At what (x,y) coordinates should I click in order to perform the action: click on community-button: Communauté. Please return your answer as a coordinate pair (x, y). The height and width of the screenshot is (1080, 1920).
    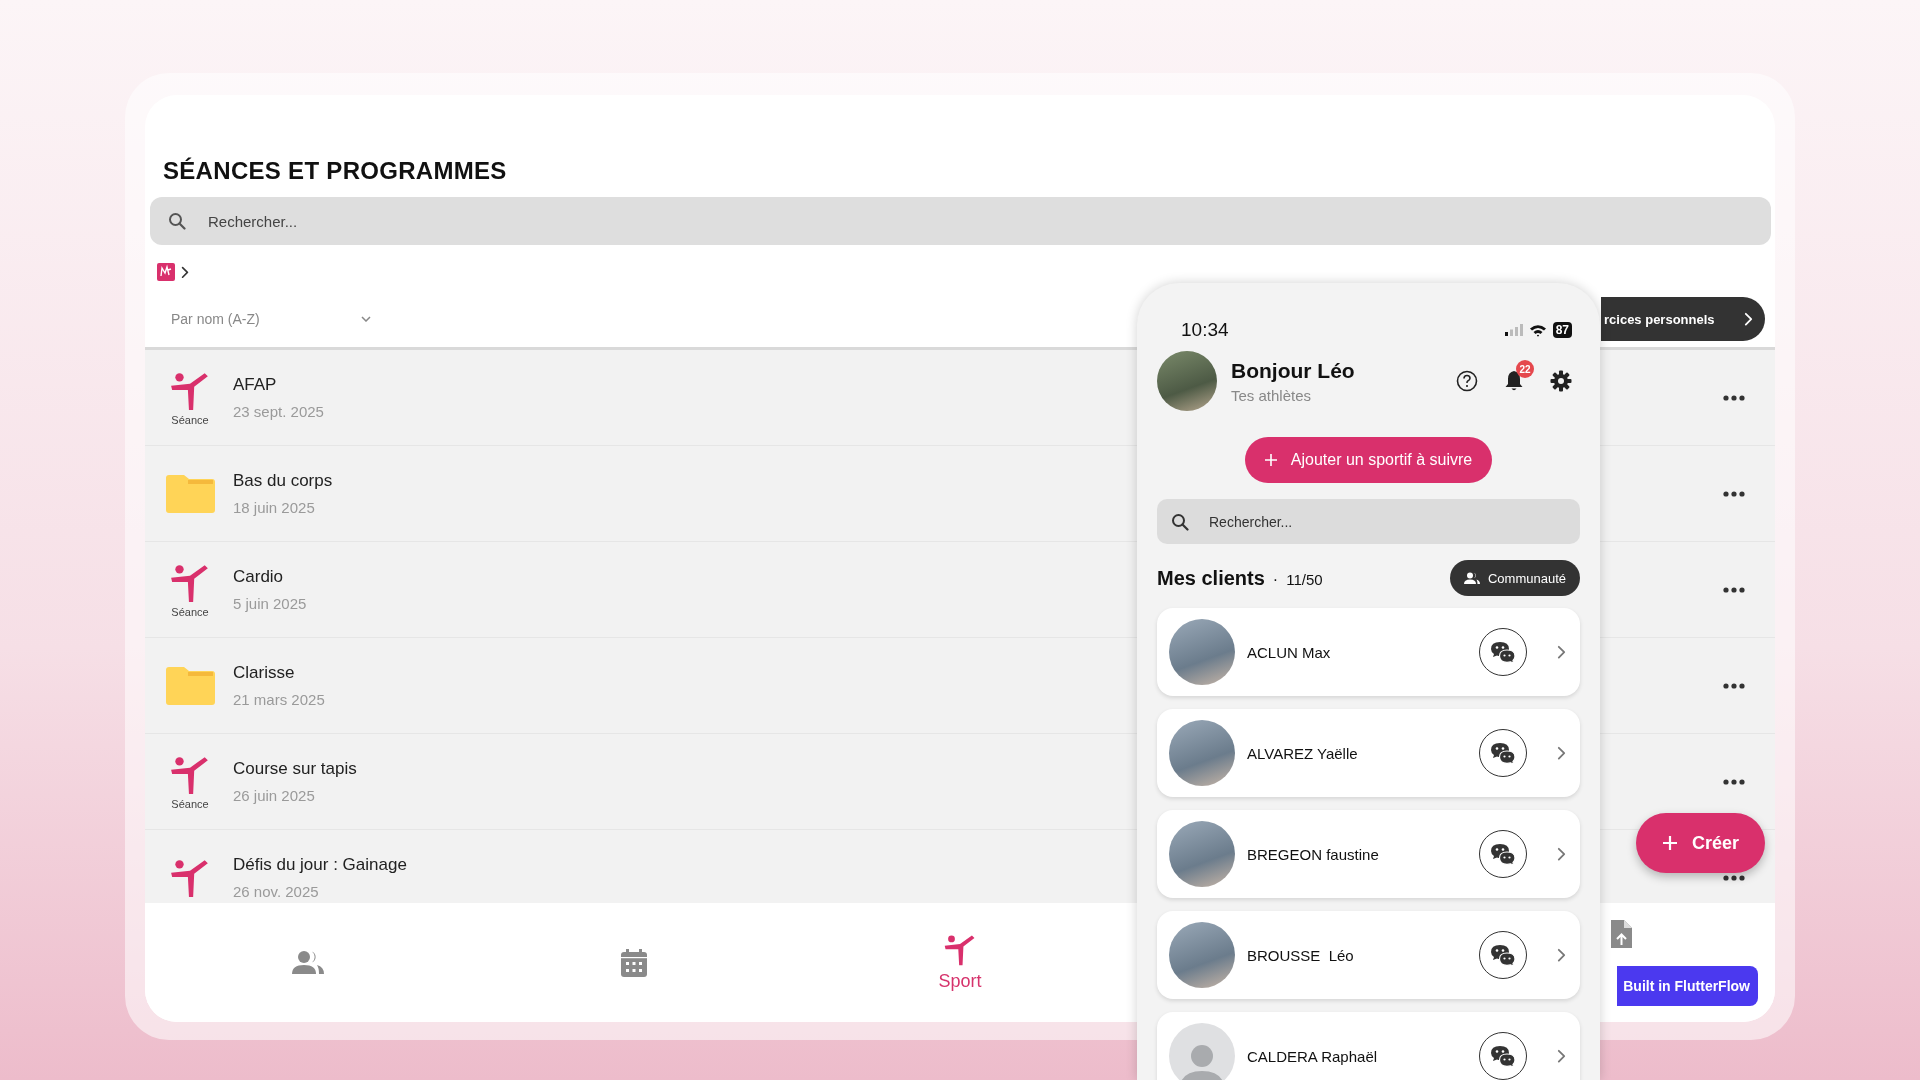
    Looking at the image, I should click on (1514, 578).